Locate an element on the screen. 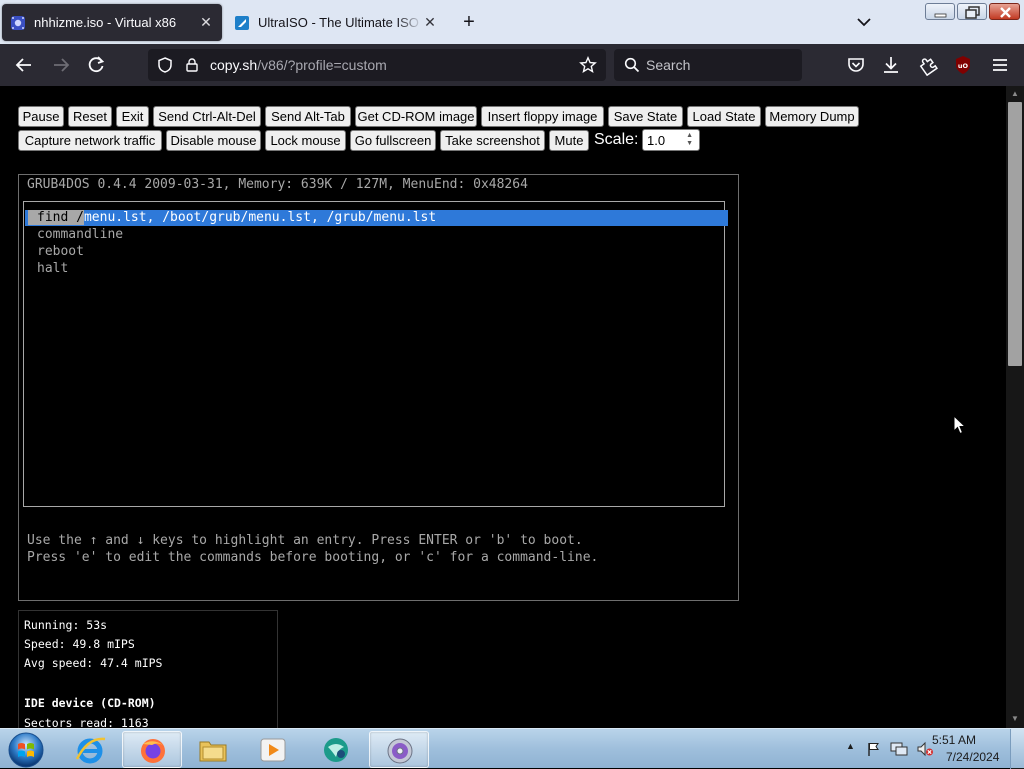 The height and width of the screenshot is (769, 1024). new-tab-button: + is located at coordinates (469, 22).